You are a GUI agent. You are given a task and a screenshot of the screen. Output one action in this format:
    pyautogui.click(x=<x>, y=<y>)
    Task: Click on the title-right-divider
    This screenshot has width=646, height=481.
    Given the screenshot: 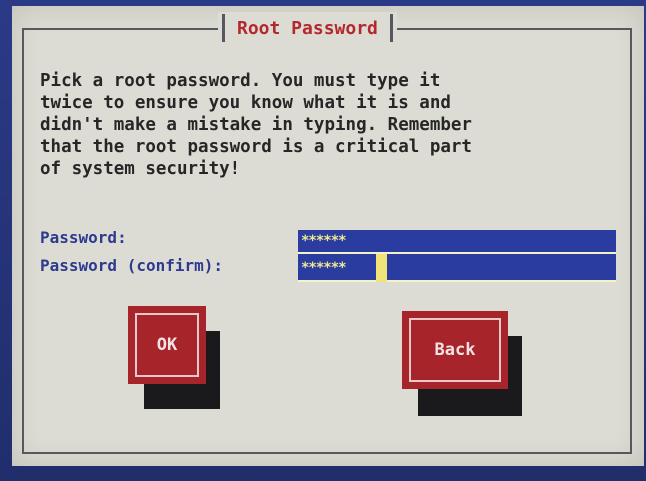 What is the action you would take?
    pyautogui.click(x=391, y=28)
    